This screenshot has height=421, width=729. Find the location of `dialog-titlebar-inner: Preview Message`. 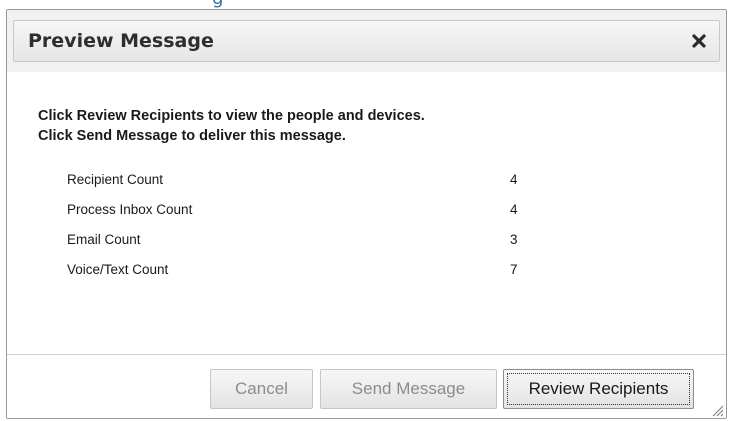

dialog-titlebar-inner: Preview Message is located at coordinates (366, 41).